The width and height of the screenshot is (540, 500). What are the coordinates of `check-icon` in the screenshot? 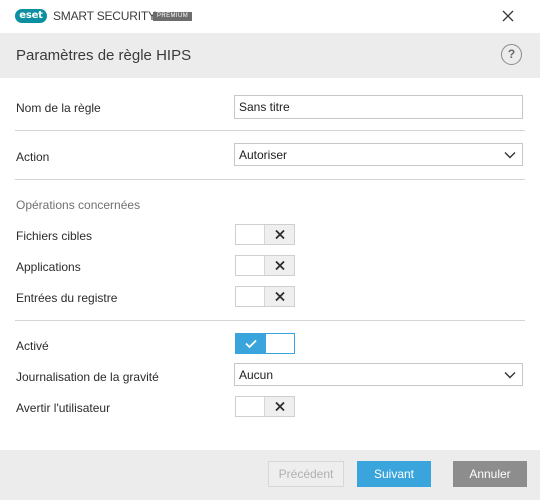 It's located at (251, 344).